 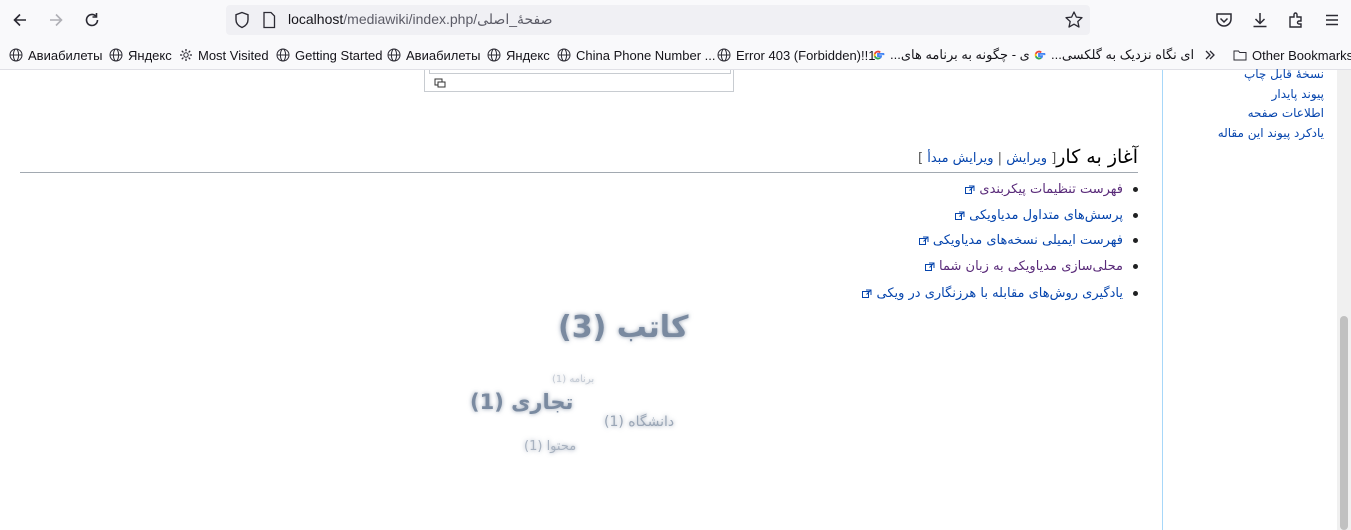 I want to click on extensions-icon, so click(x=1296, y=20).